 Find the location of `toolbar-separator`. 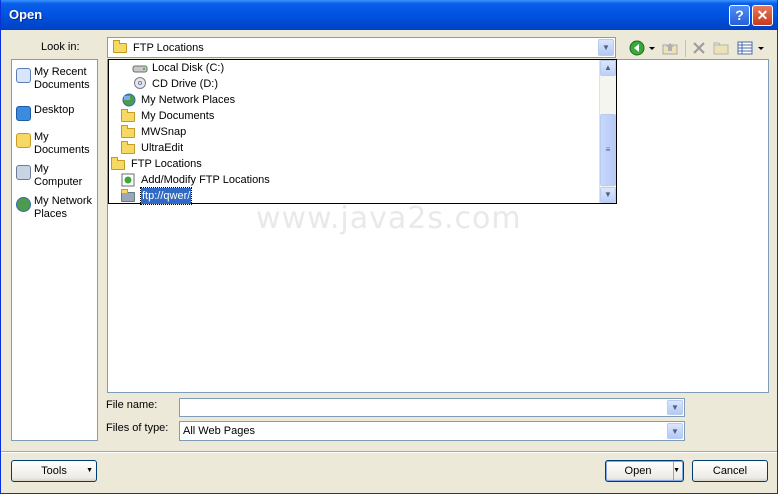

toolbar-separator is located at coordinates (685, 48).